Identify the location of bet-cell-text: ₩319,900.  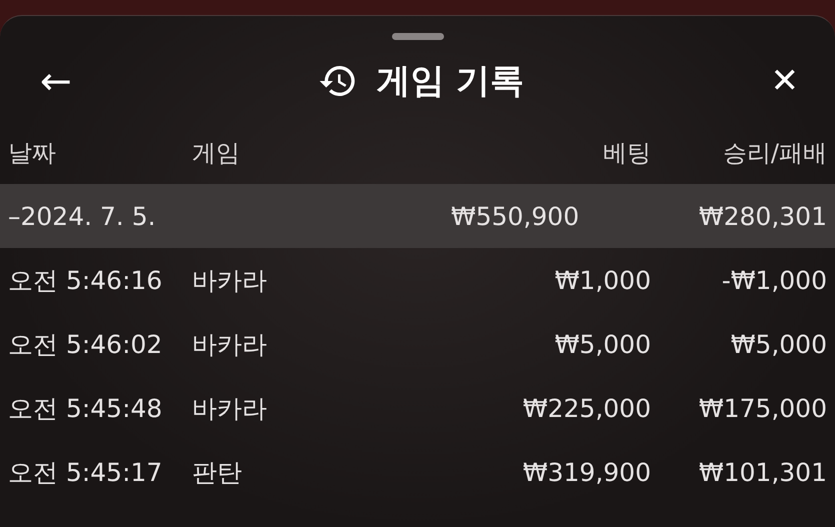
(586, 472).